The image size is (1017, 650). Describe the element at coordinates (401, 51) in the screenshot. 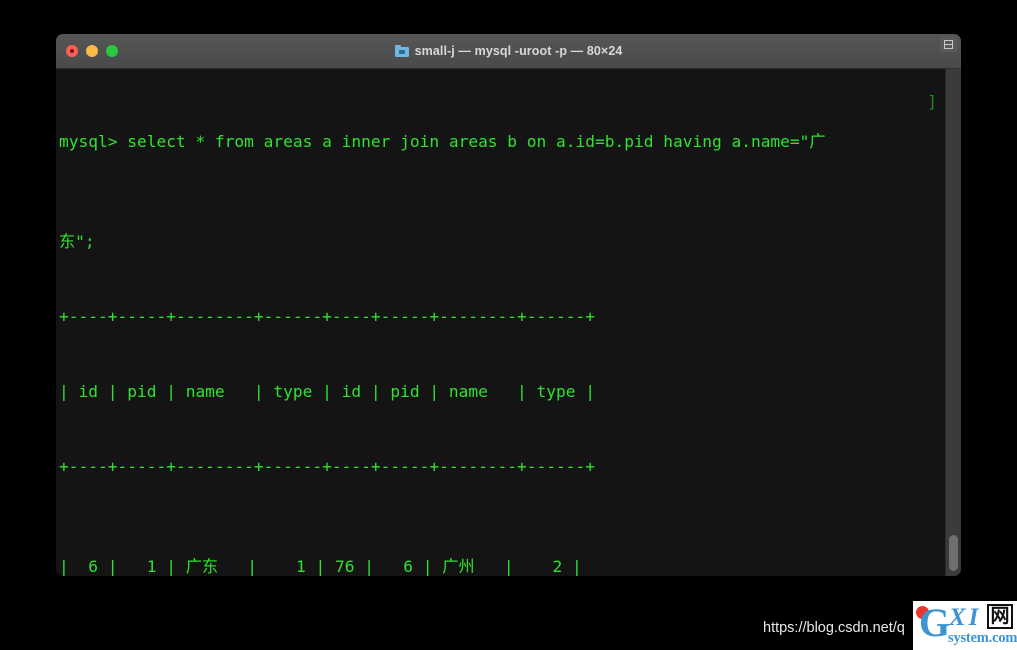

I see `folder-icon` at that location.